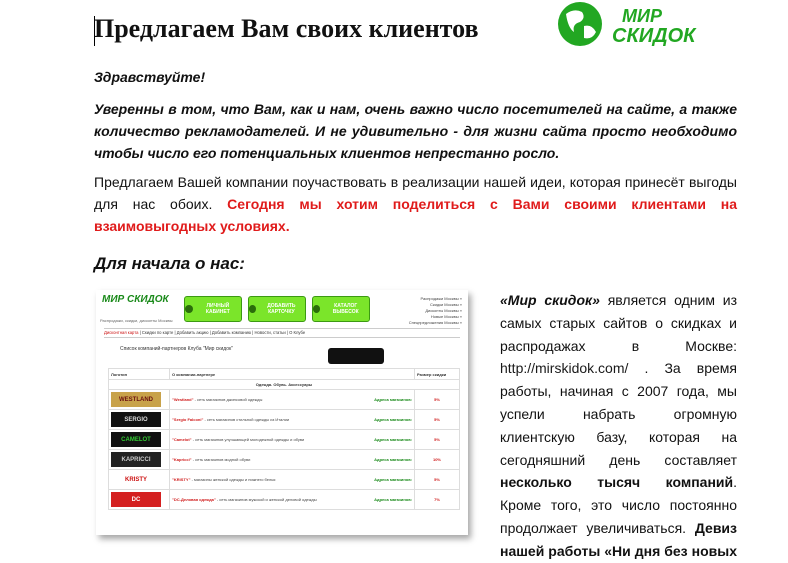 Image resolution: width=788 pixels, height=563 pixels. I want to click on partner-logo: SERGIO, so click(136, 419).